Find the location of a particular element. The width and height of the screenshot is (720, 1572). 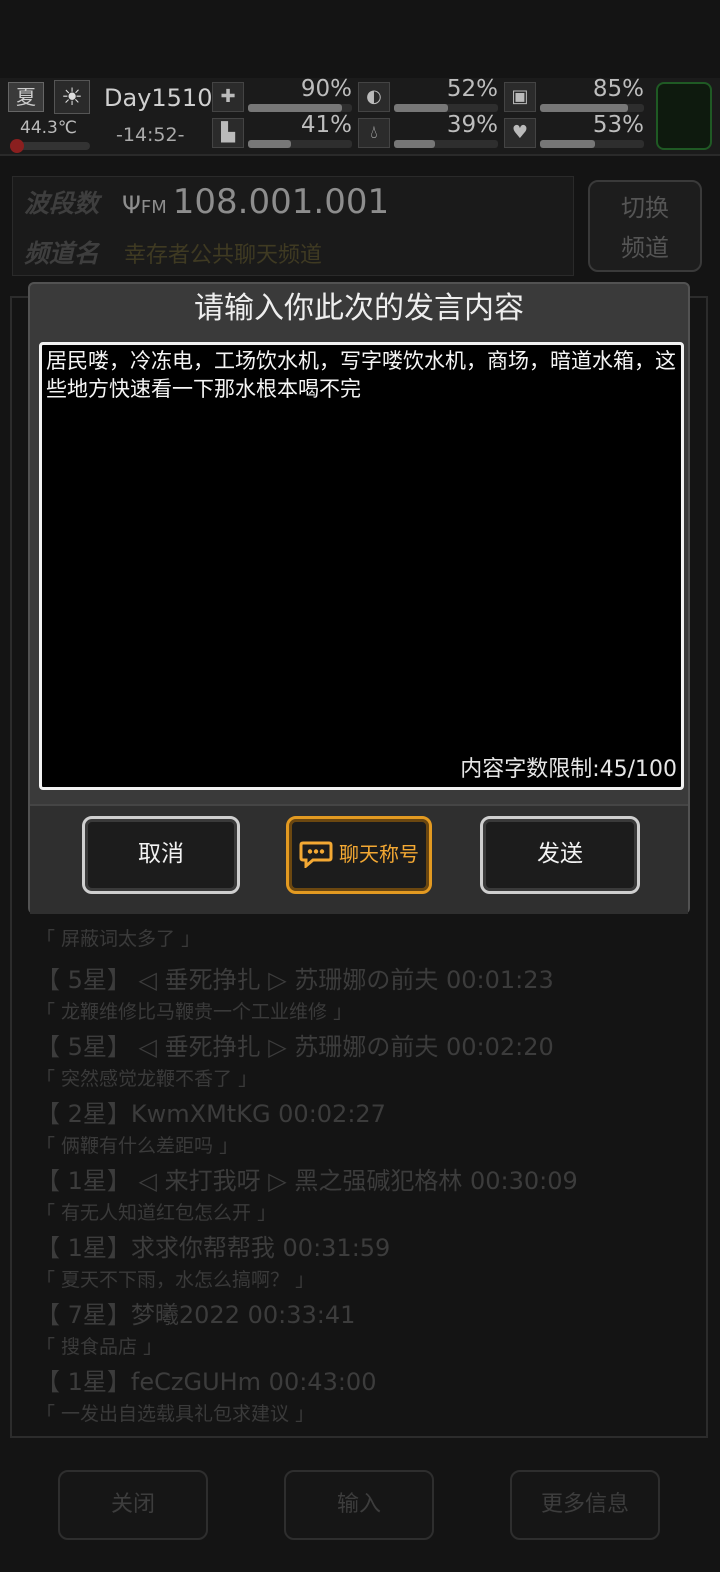

antenna-icon: Ψ is located at coordinates (131, 205).